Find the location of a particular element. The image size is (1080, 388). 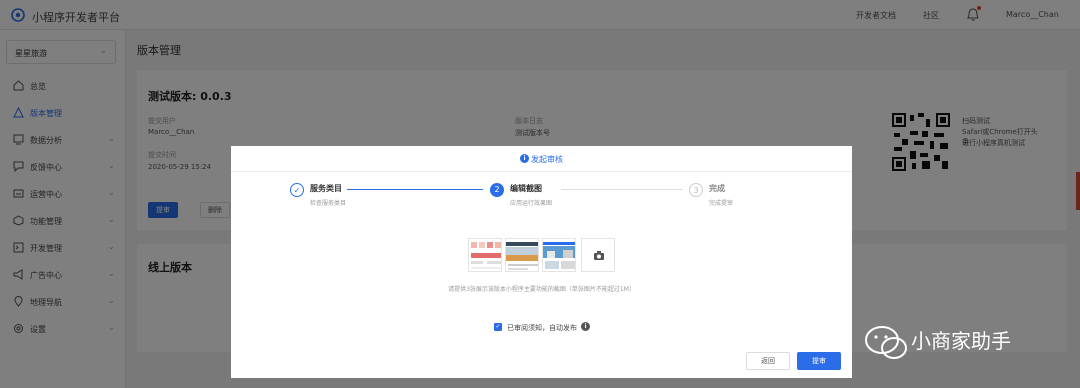

agree-label: 已审阅须知，自动发布 is located at coordinates (542, 328).